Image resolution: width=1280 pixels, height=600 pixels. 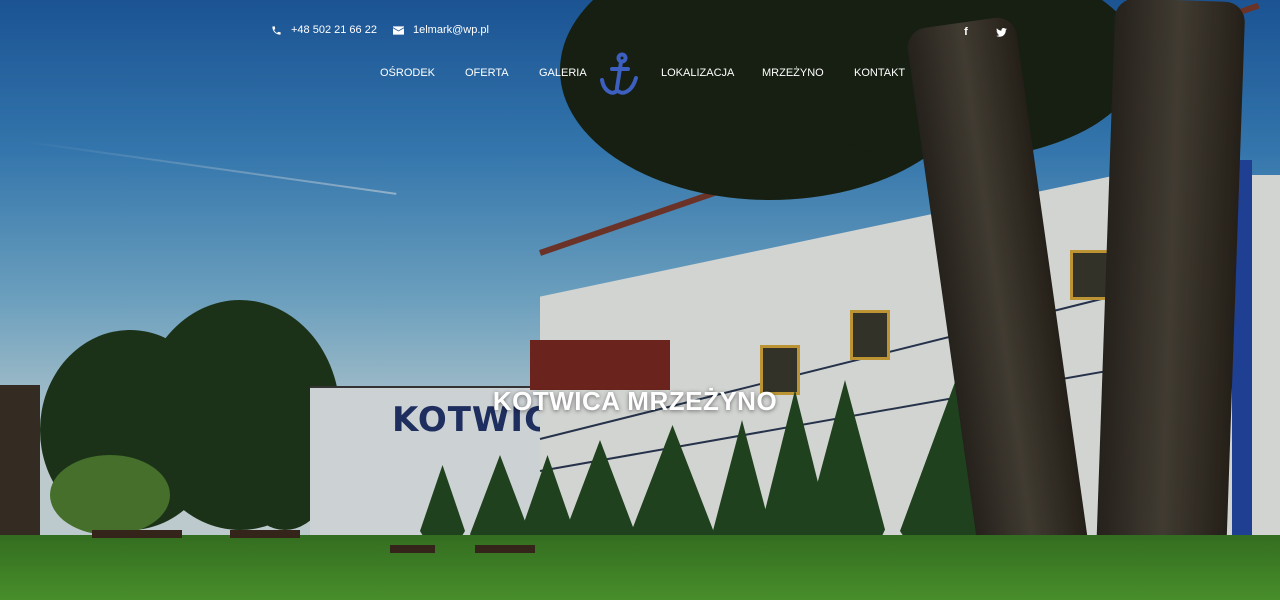 What do you see at coordinates (697, 73) in the screenshot?
I see `nav-item-lokalizacja: LOKALIZACJA` at bounding box center [697, 73].